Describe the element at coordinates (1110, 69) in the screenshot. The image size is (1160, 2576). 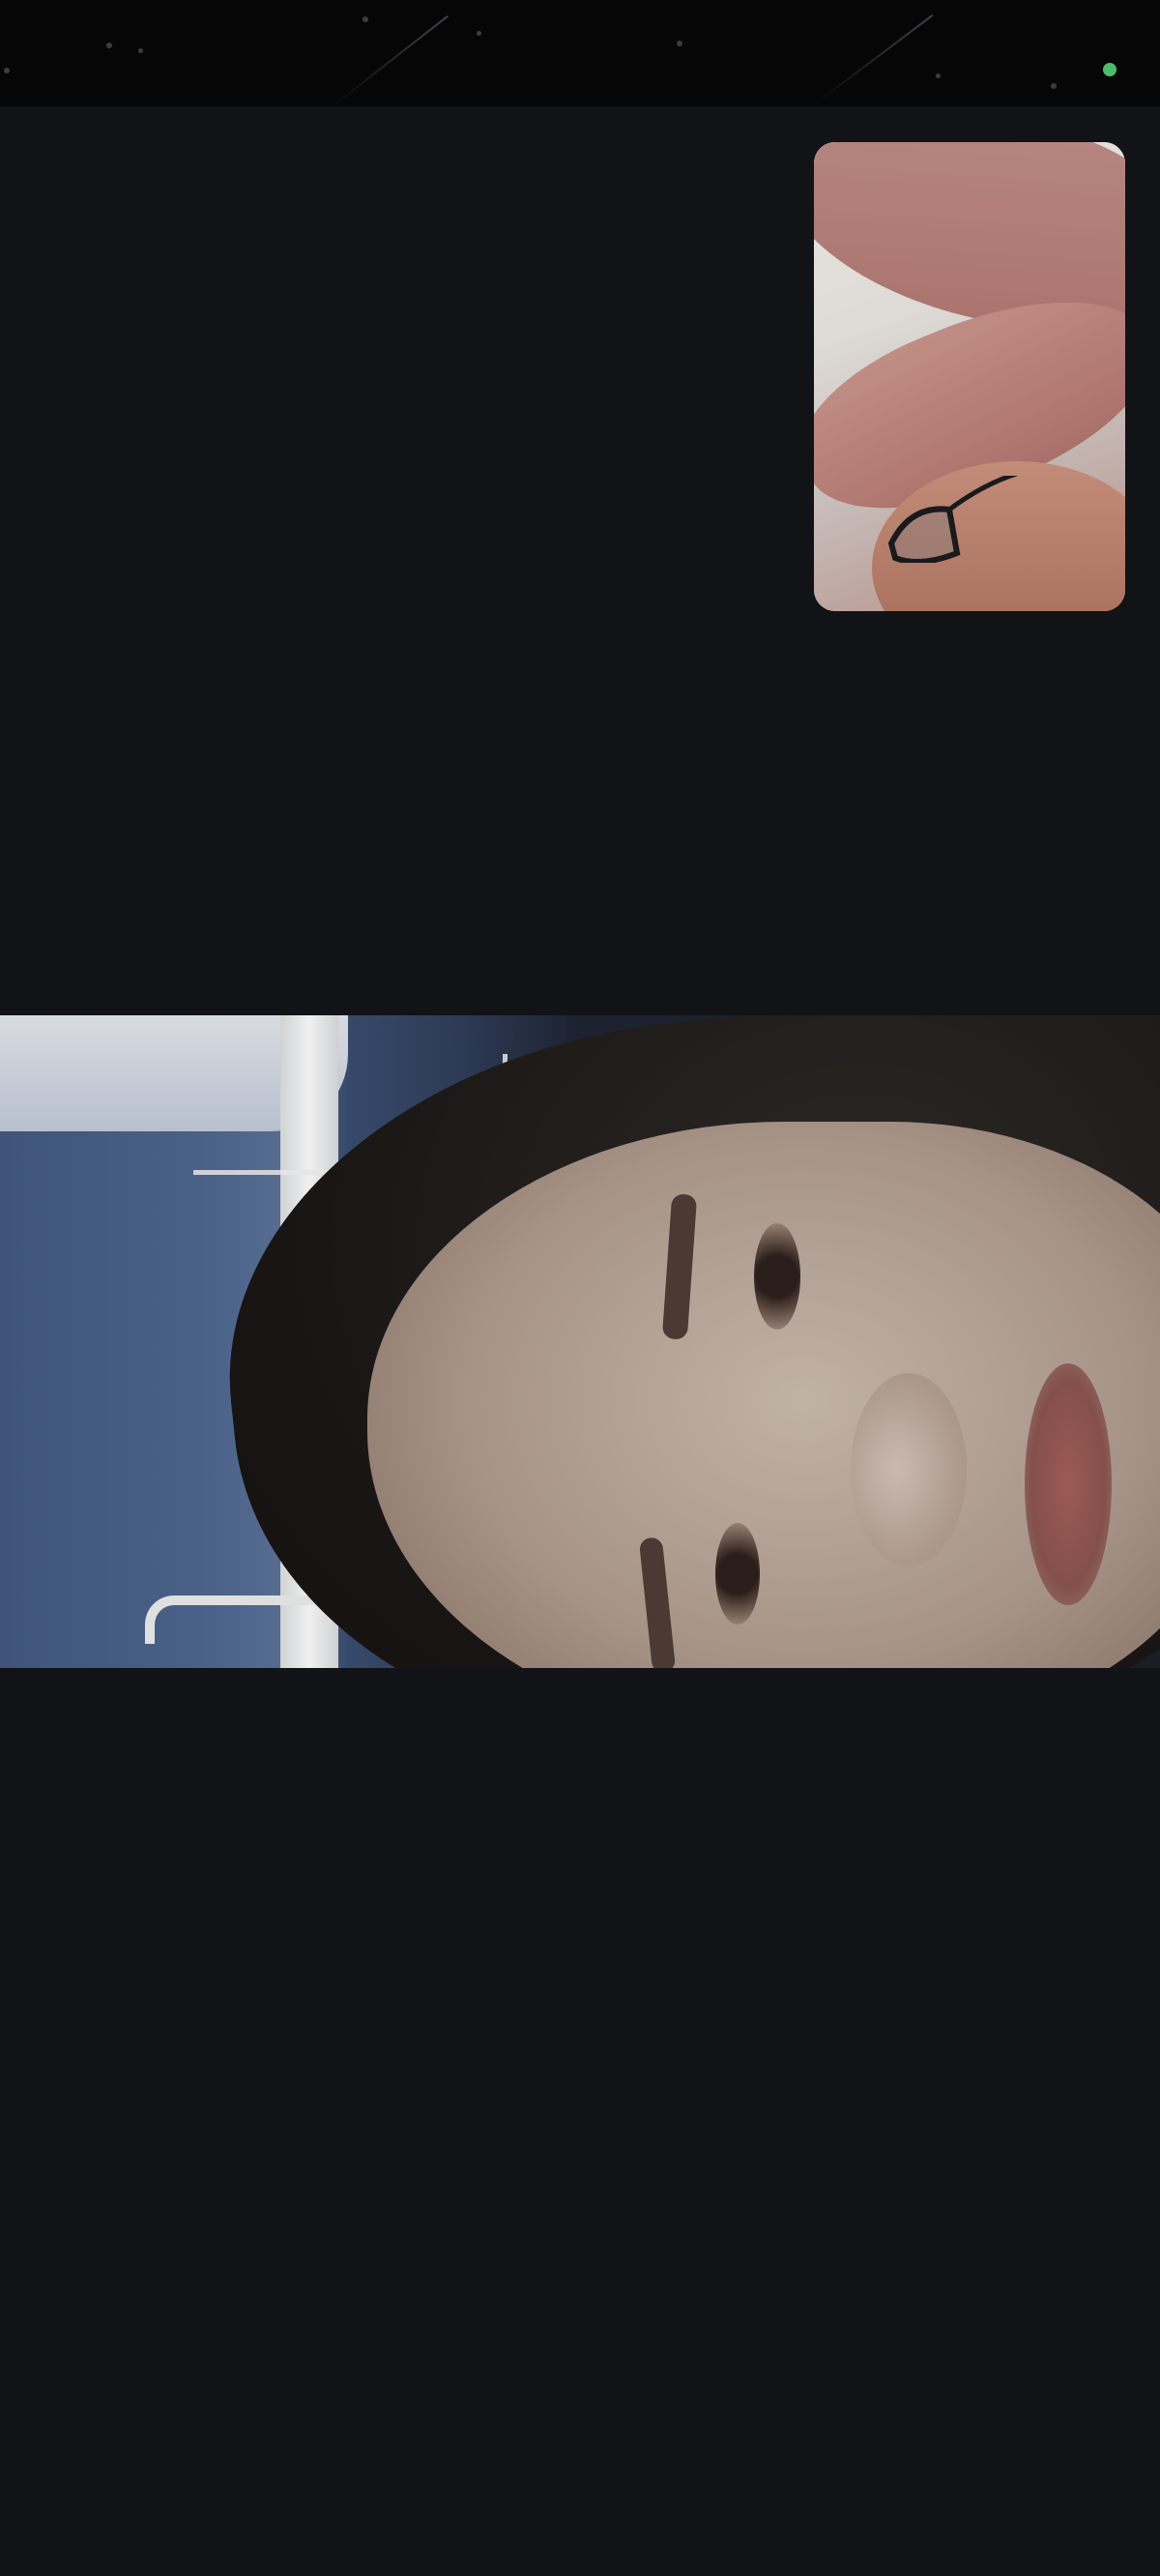
I see `camera-in-use-indicator-icon` at that location.